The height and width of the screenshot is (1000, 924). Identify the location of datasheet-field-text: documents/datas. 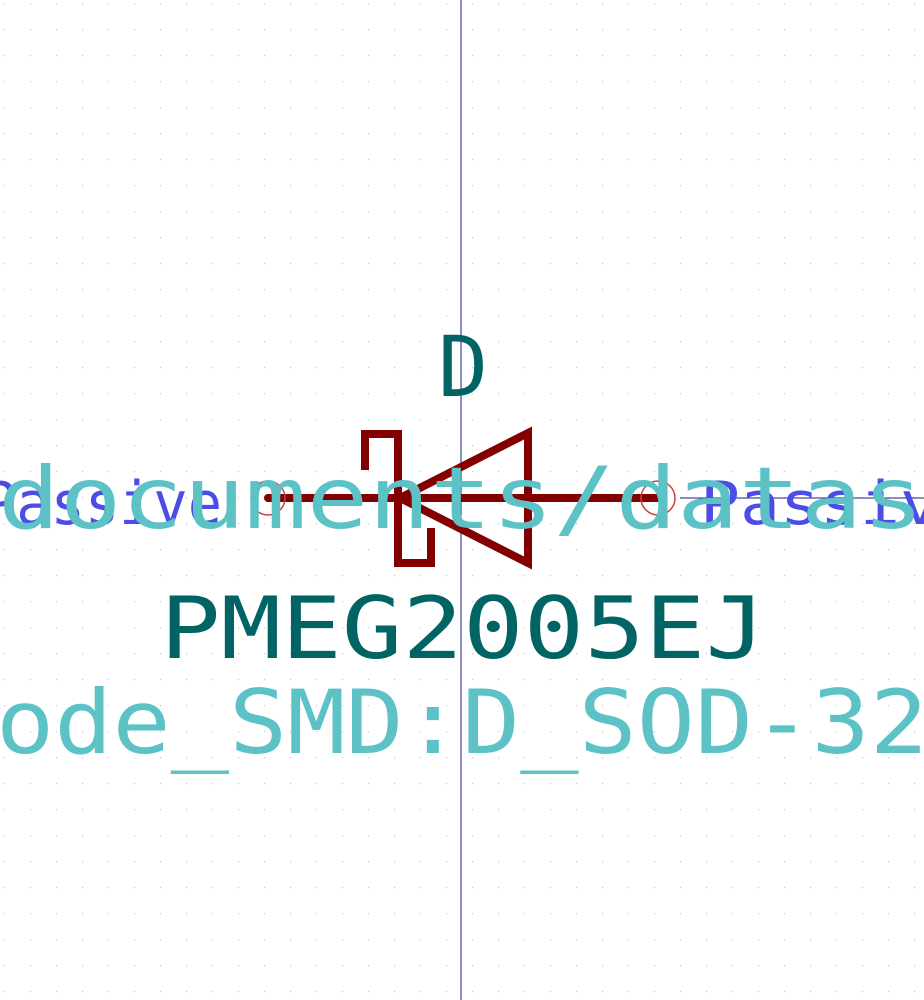
(462, 499).